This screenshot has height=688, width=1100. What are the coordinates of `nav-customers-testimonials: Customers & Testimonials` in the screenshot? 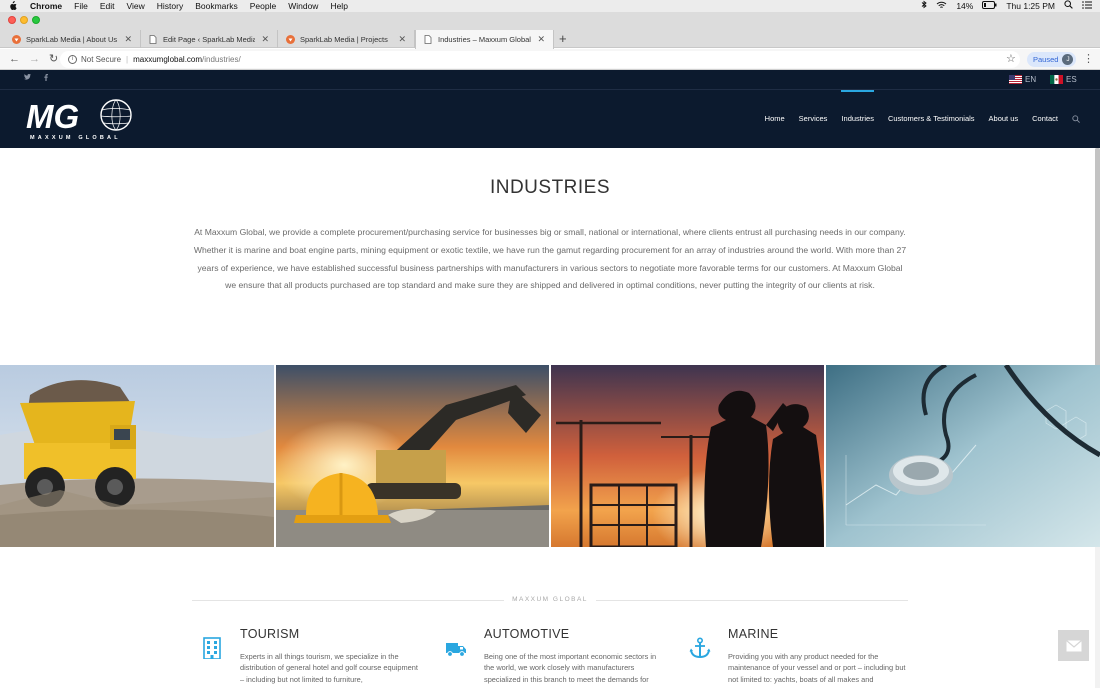 It's located at (931, 119).